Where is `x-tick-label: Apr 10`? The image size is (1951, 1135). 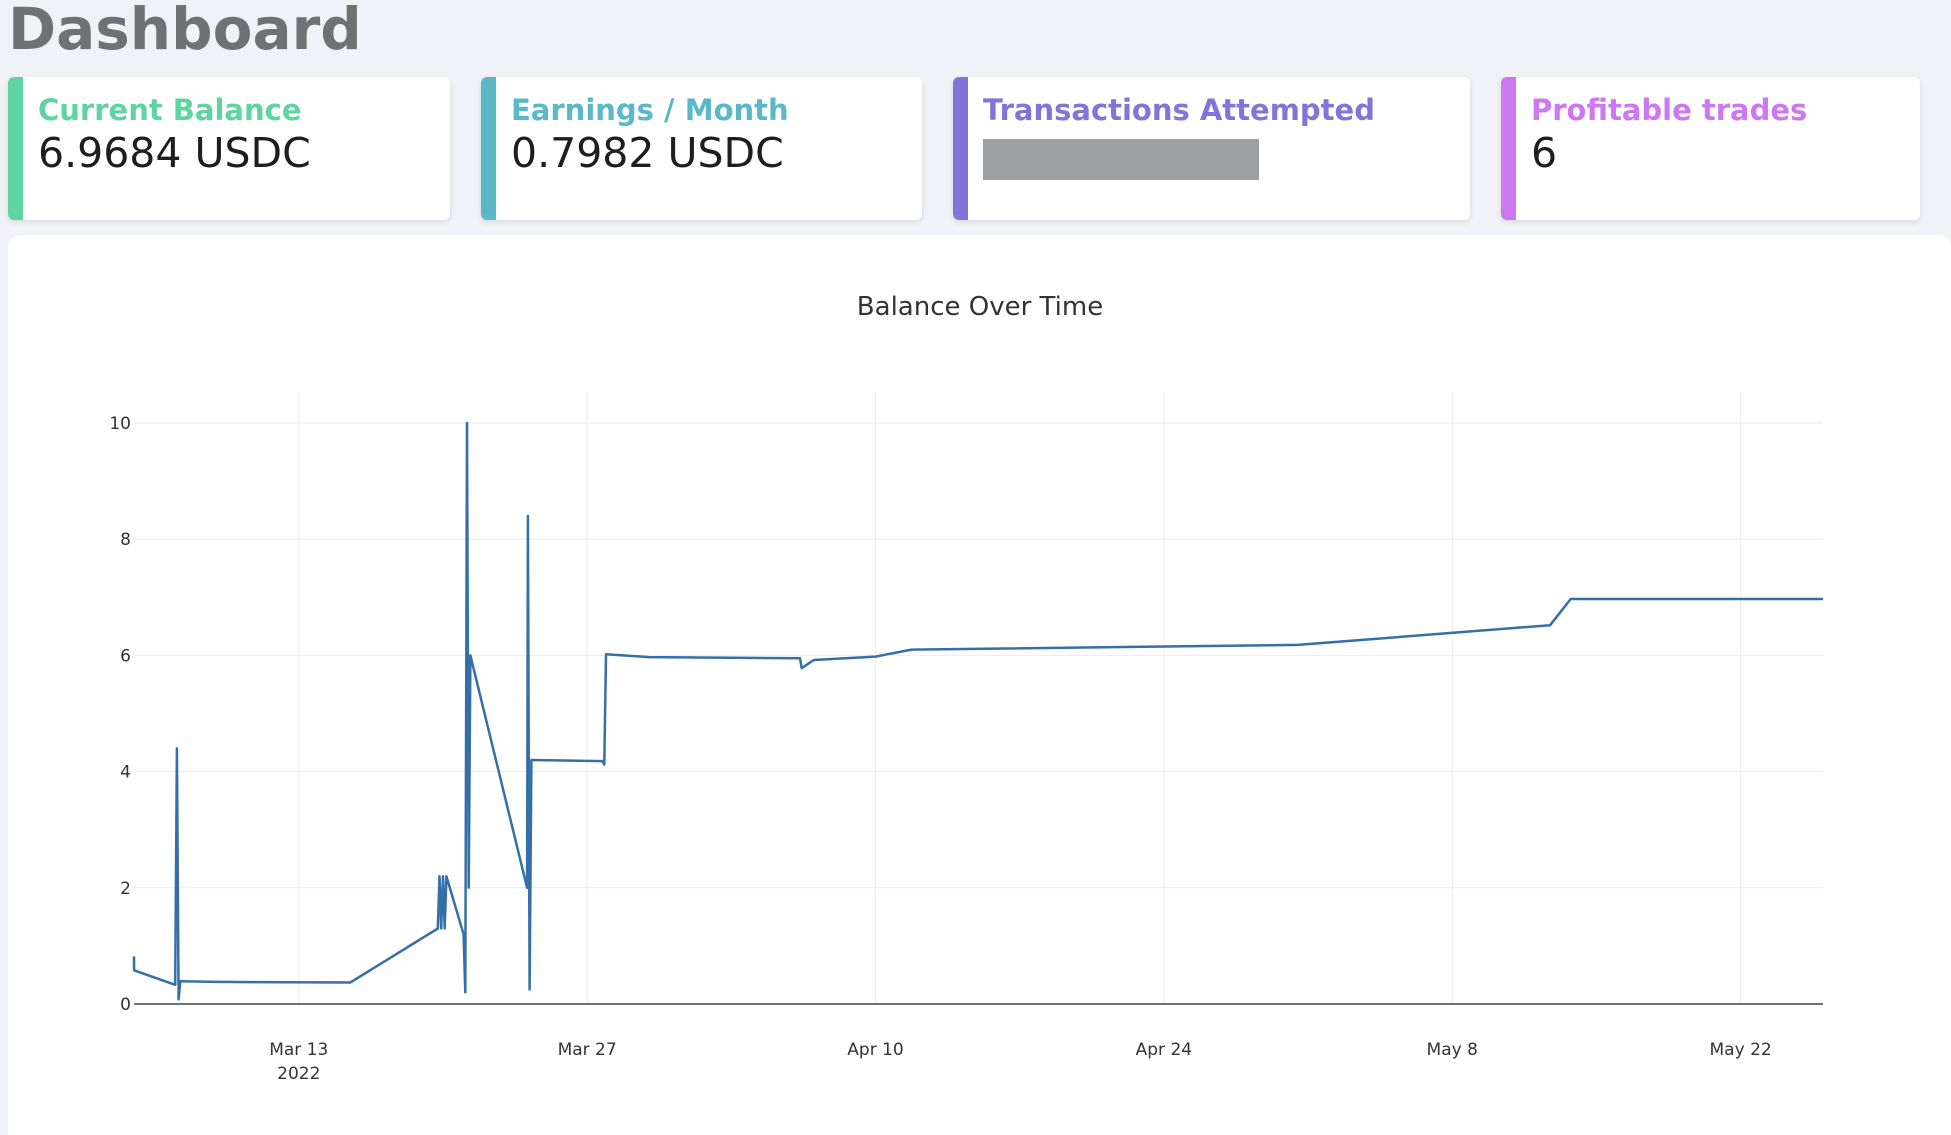 x-tick-label: Apr 10 is located at coordinates (875, 1050).